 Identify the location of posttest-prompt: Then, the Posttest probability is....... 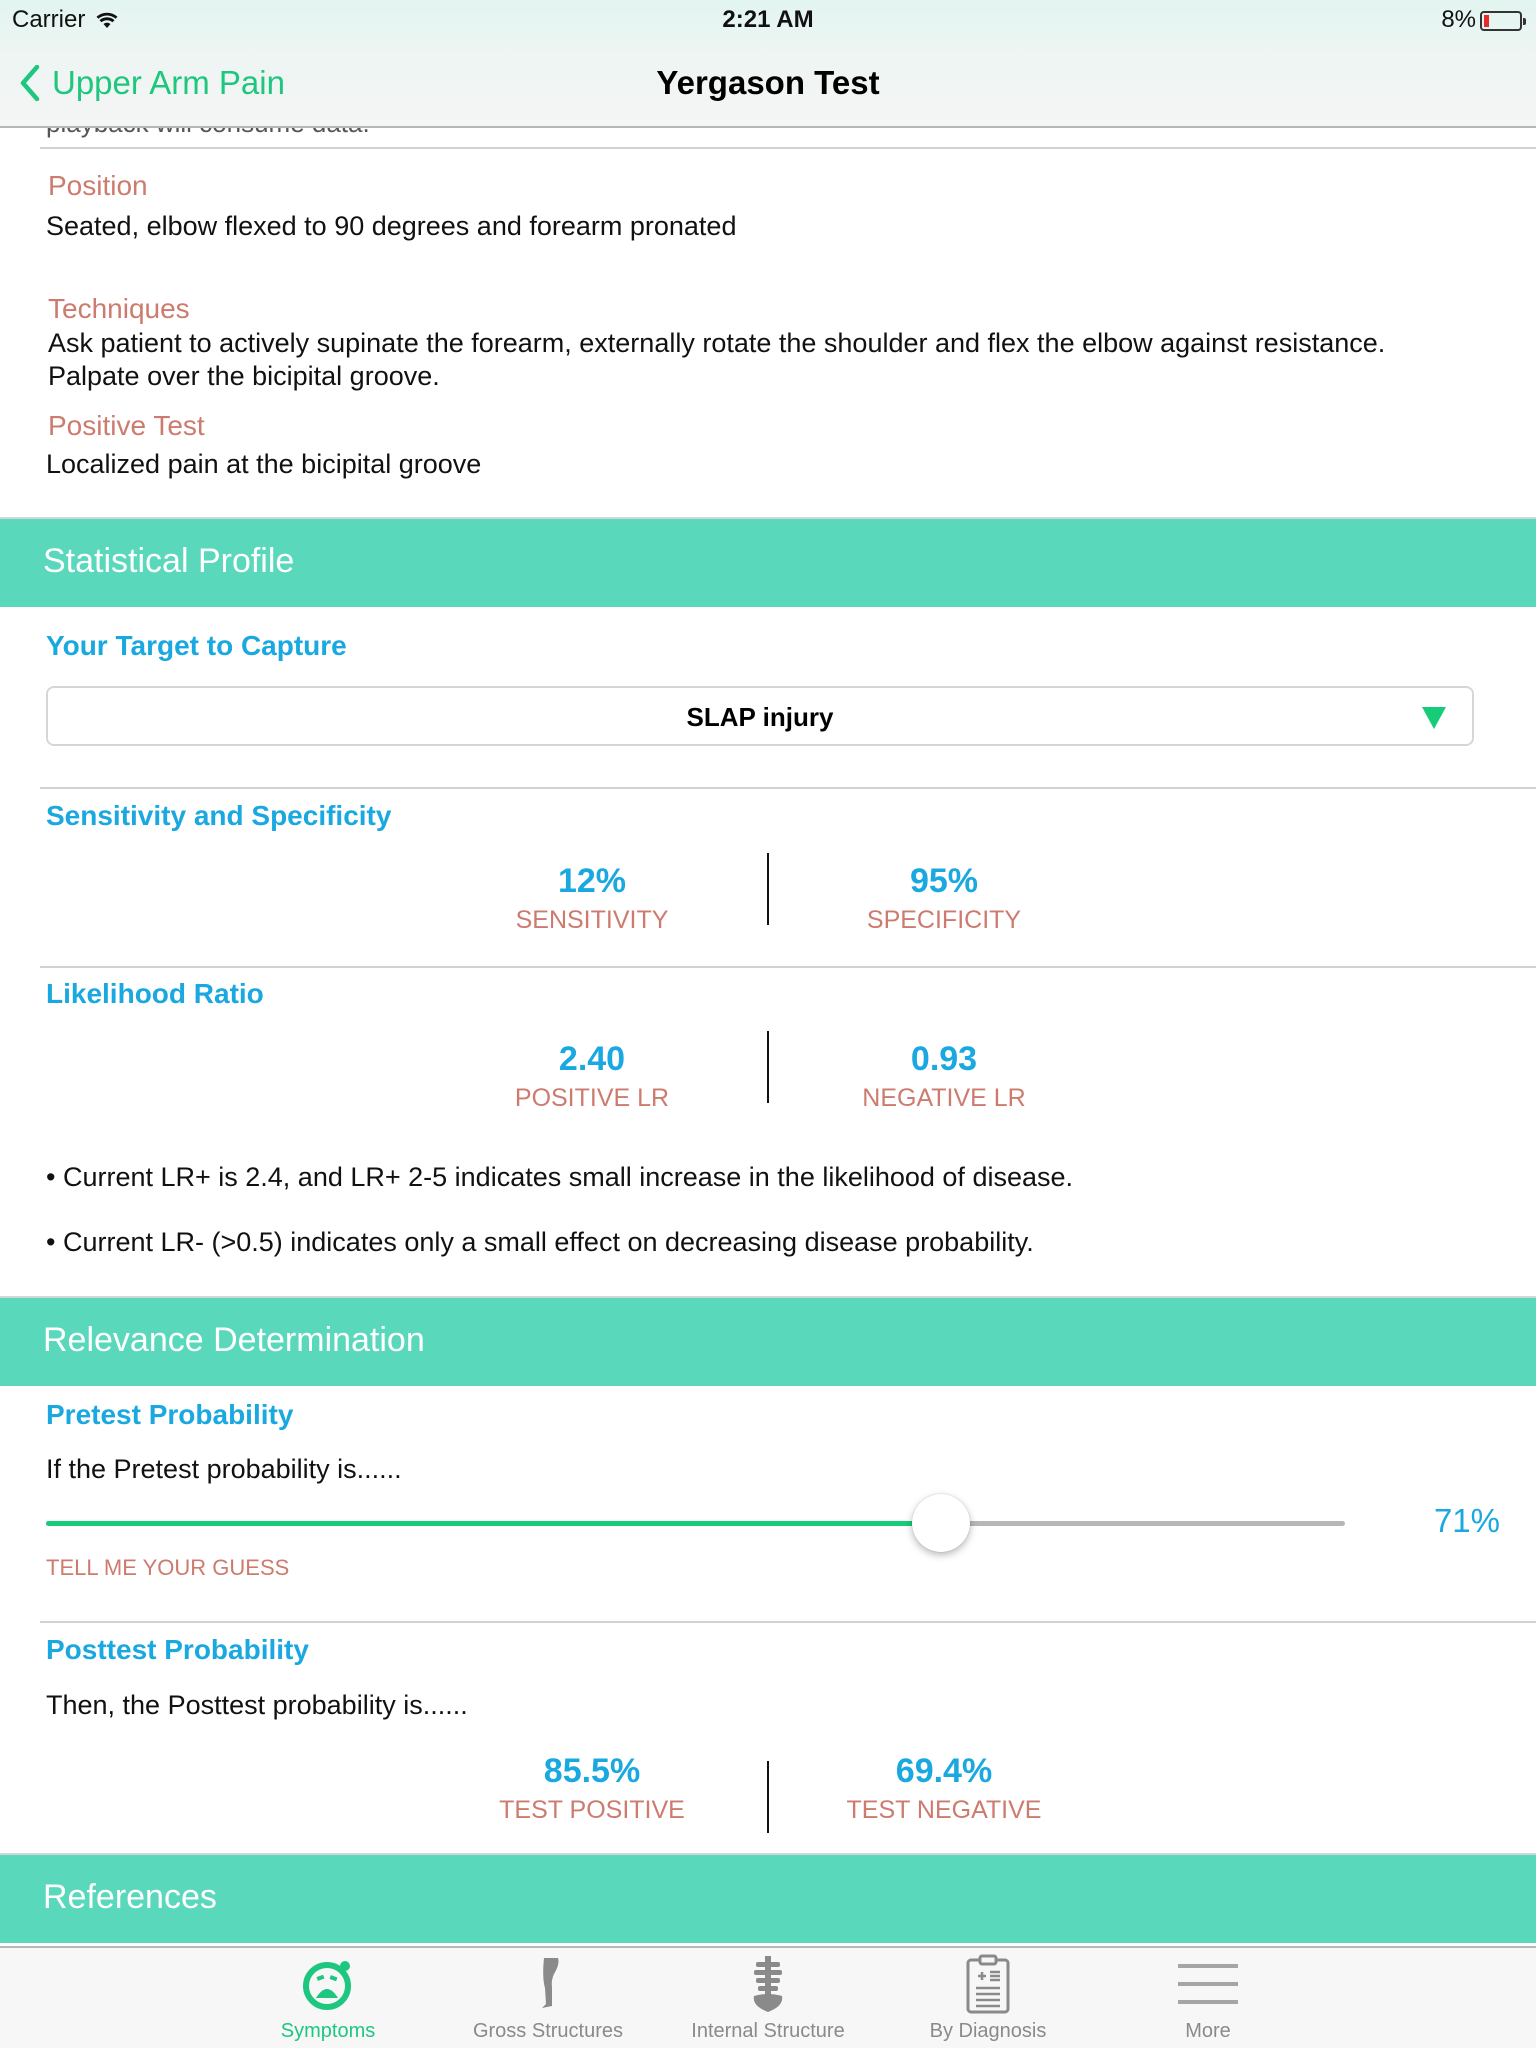
(257, 1705).